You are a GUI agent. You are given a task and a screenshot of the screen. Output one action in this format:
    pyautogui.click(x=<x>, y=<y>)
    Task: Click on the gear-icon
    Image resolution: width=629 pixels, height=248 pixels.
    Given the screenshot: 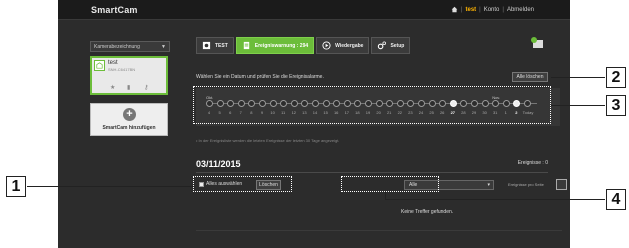 What is the action you would take?
    pyautogui.click(x=382, y=45)
    